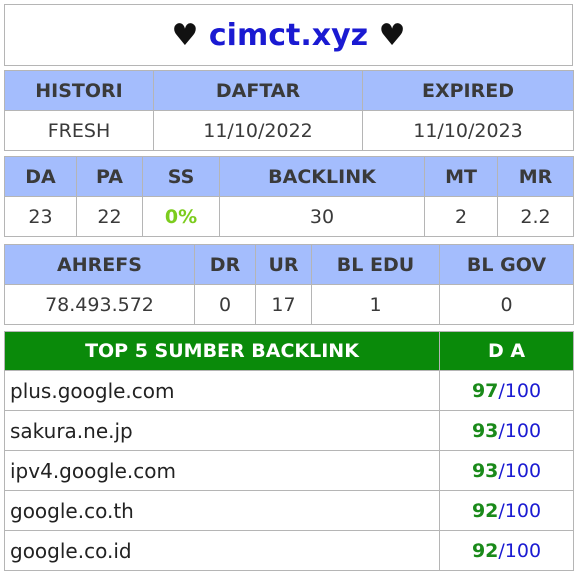 This screenshot has height=578, width=577. Describe the element at coordinates (79, 90) in the screenshot. I see `histori-header: HISTORI` at that location.